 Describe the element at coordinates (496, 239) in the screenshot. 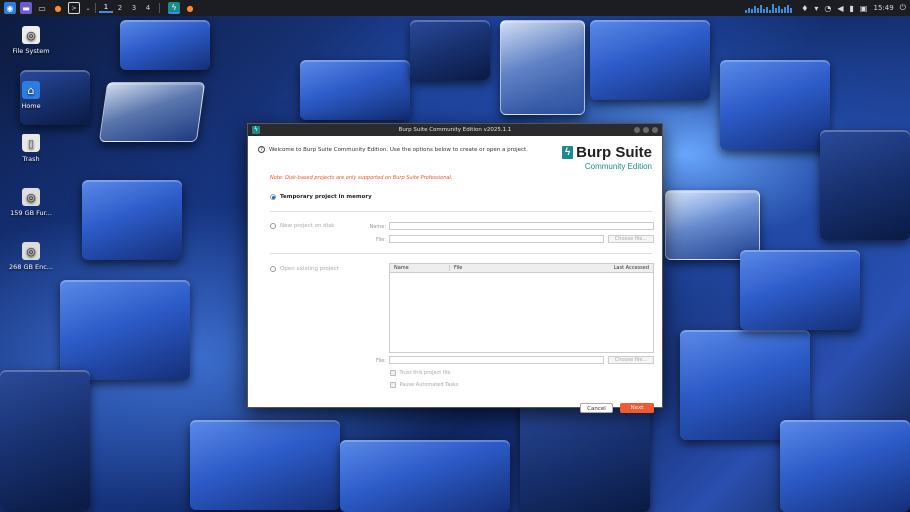

I see `new-project-file-input` at that location.